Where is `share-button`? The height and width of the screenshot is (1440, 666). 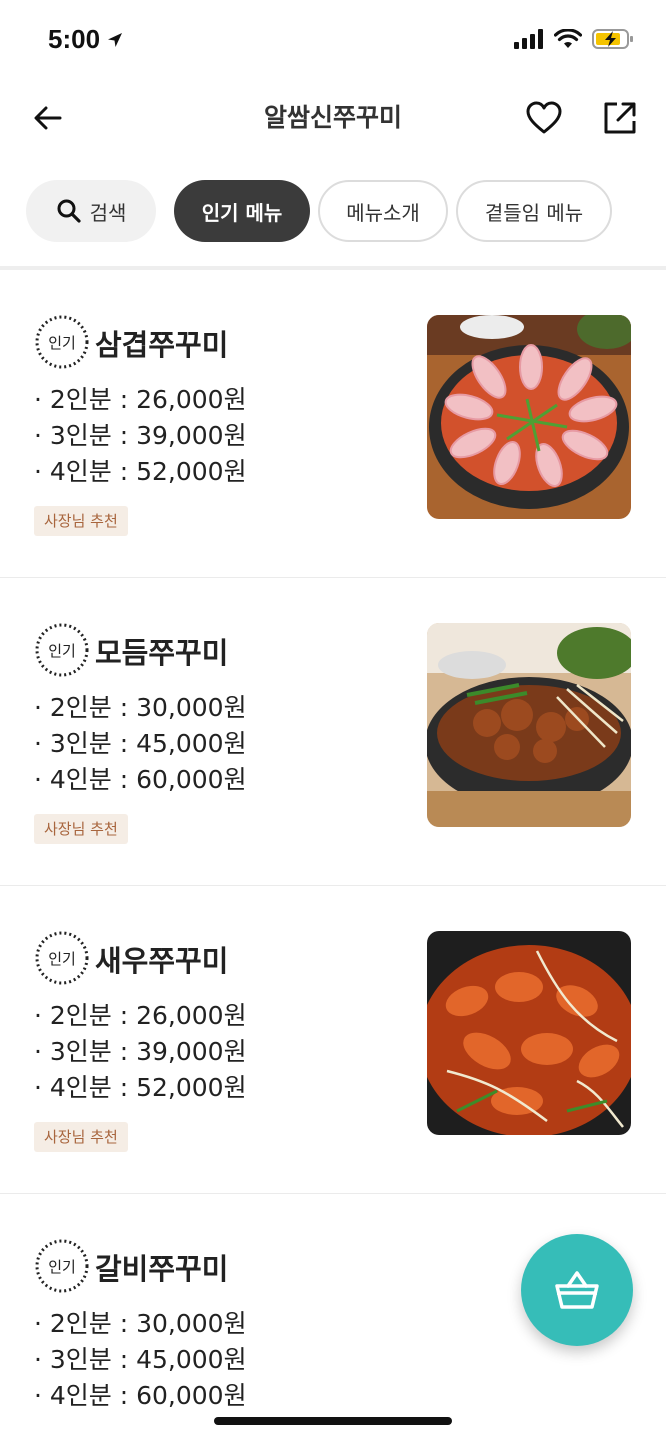 share-button is located at coordinates (620, 118).